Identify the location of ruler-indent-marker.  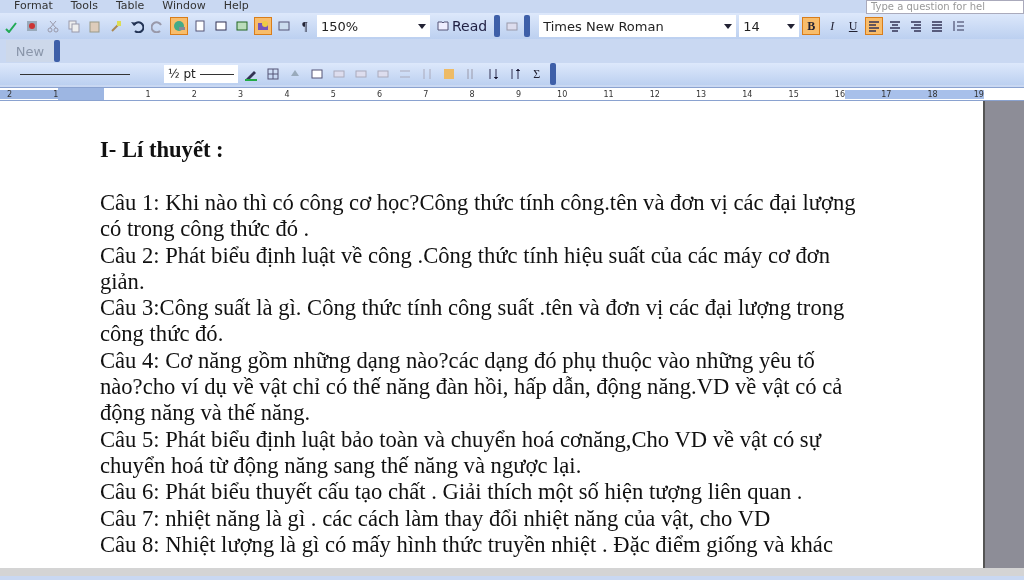
(81, 94).